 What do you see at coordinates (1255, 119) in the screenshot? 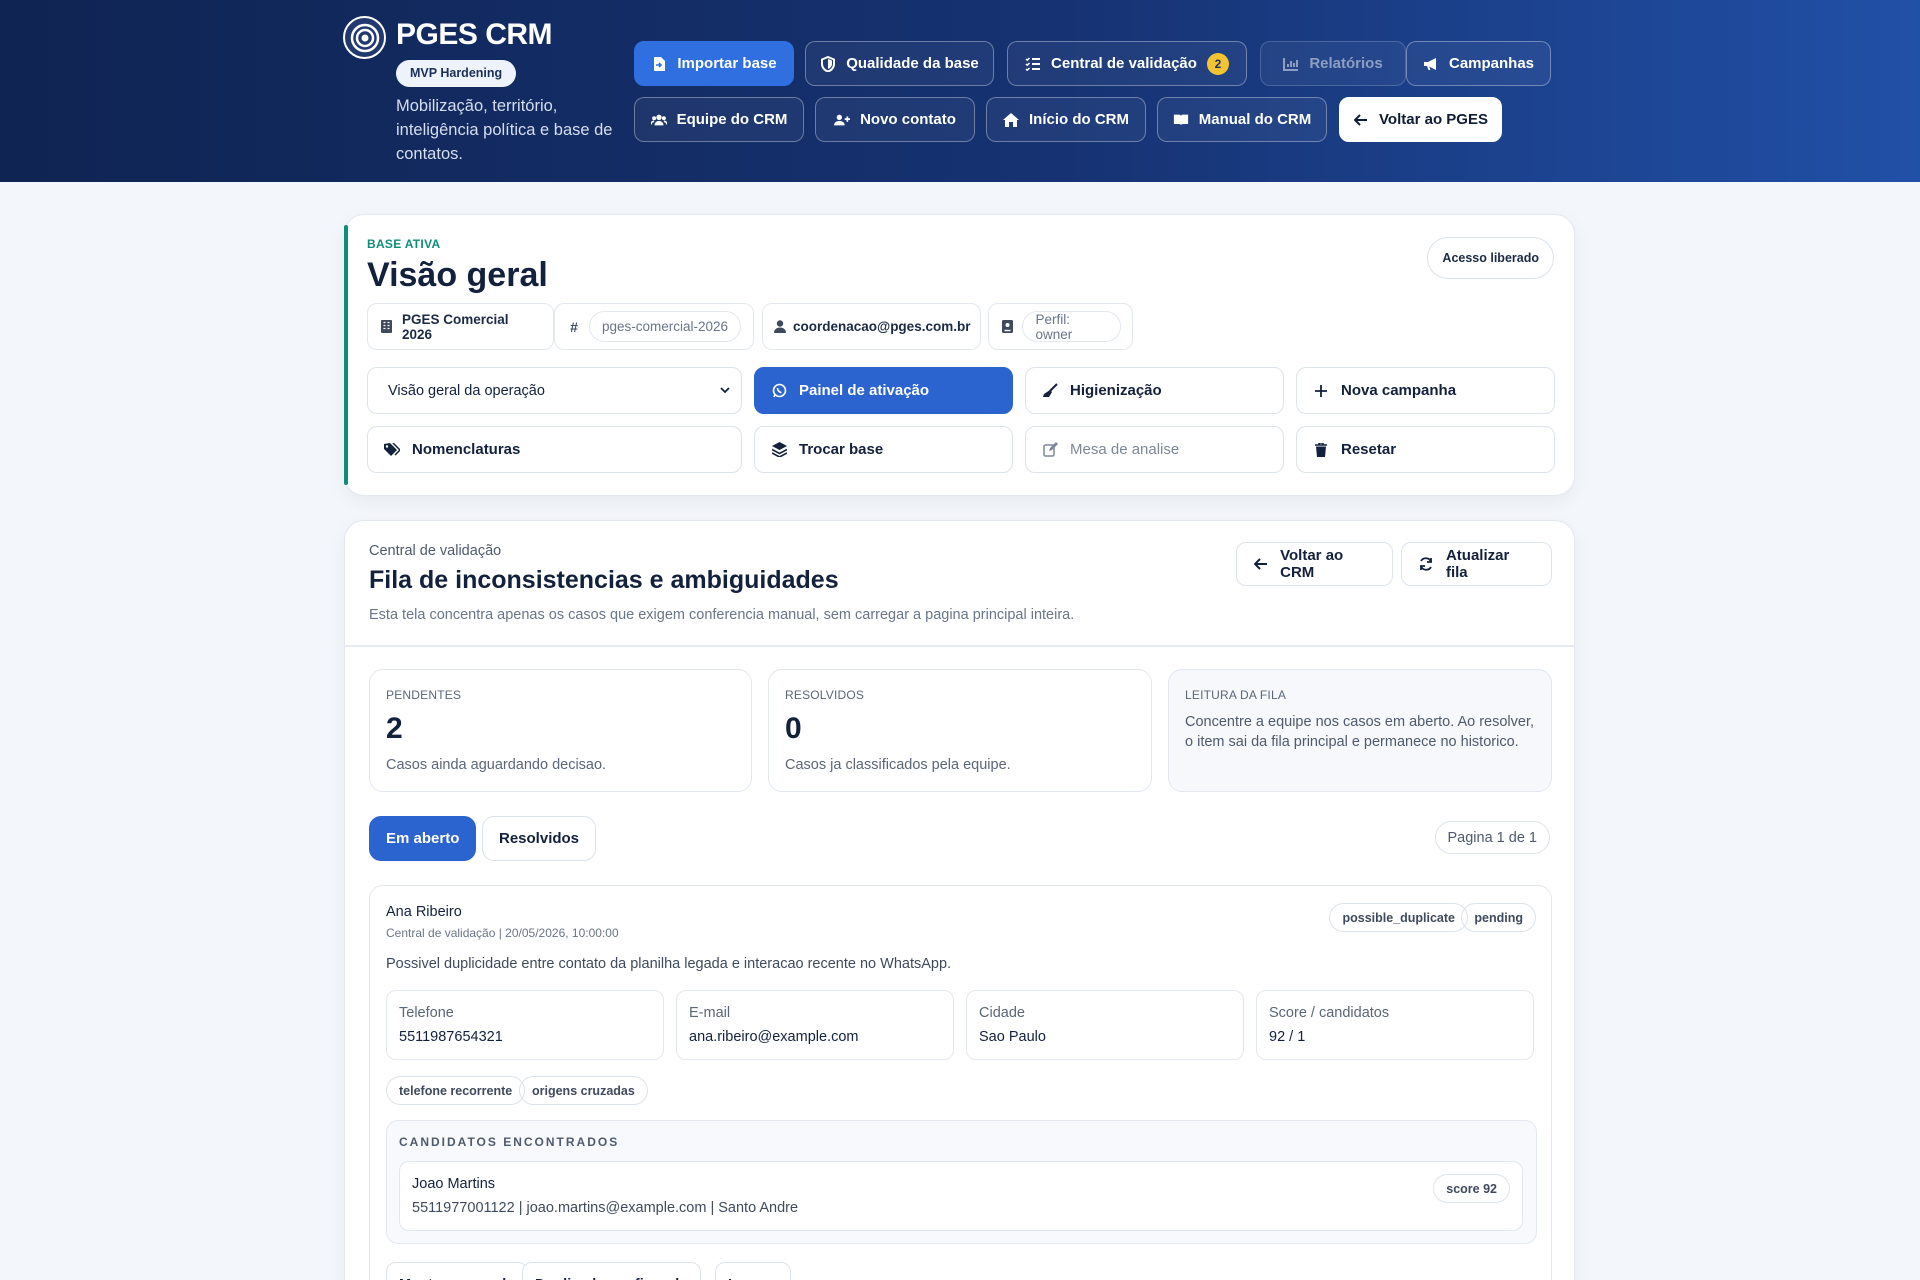
I see `crm-manual-label: Manual do CRM` at bounding box center [1255, 119].